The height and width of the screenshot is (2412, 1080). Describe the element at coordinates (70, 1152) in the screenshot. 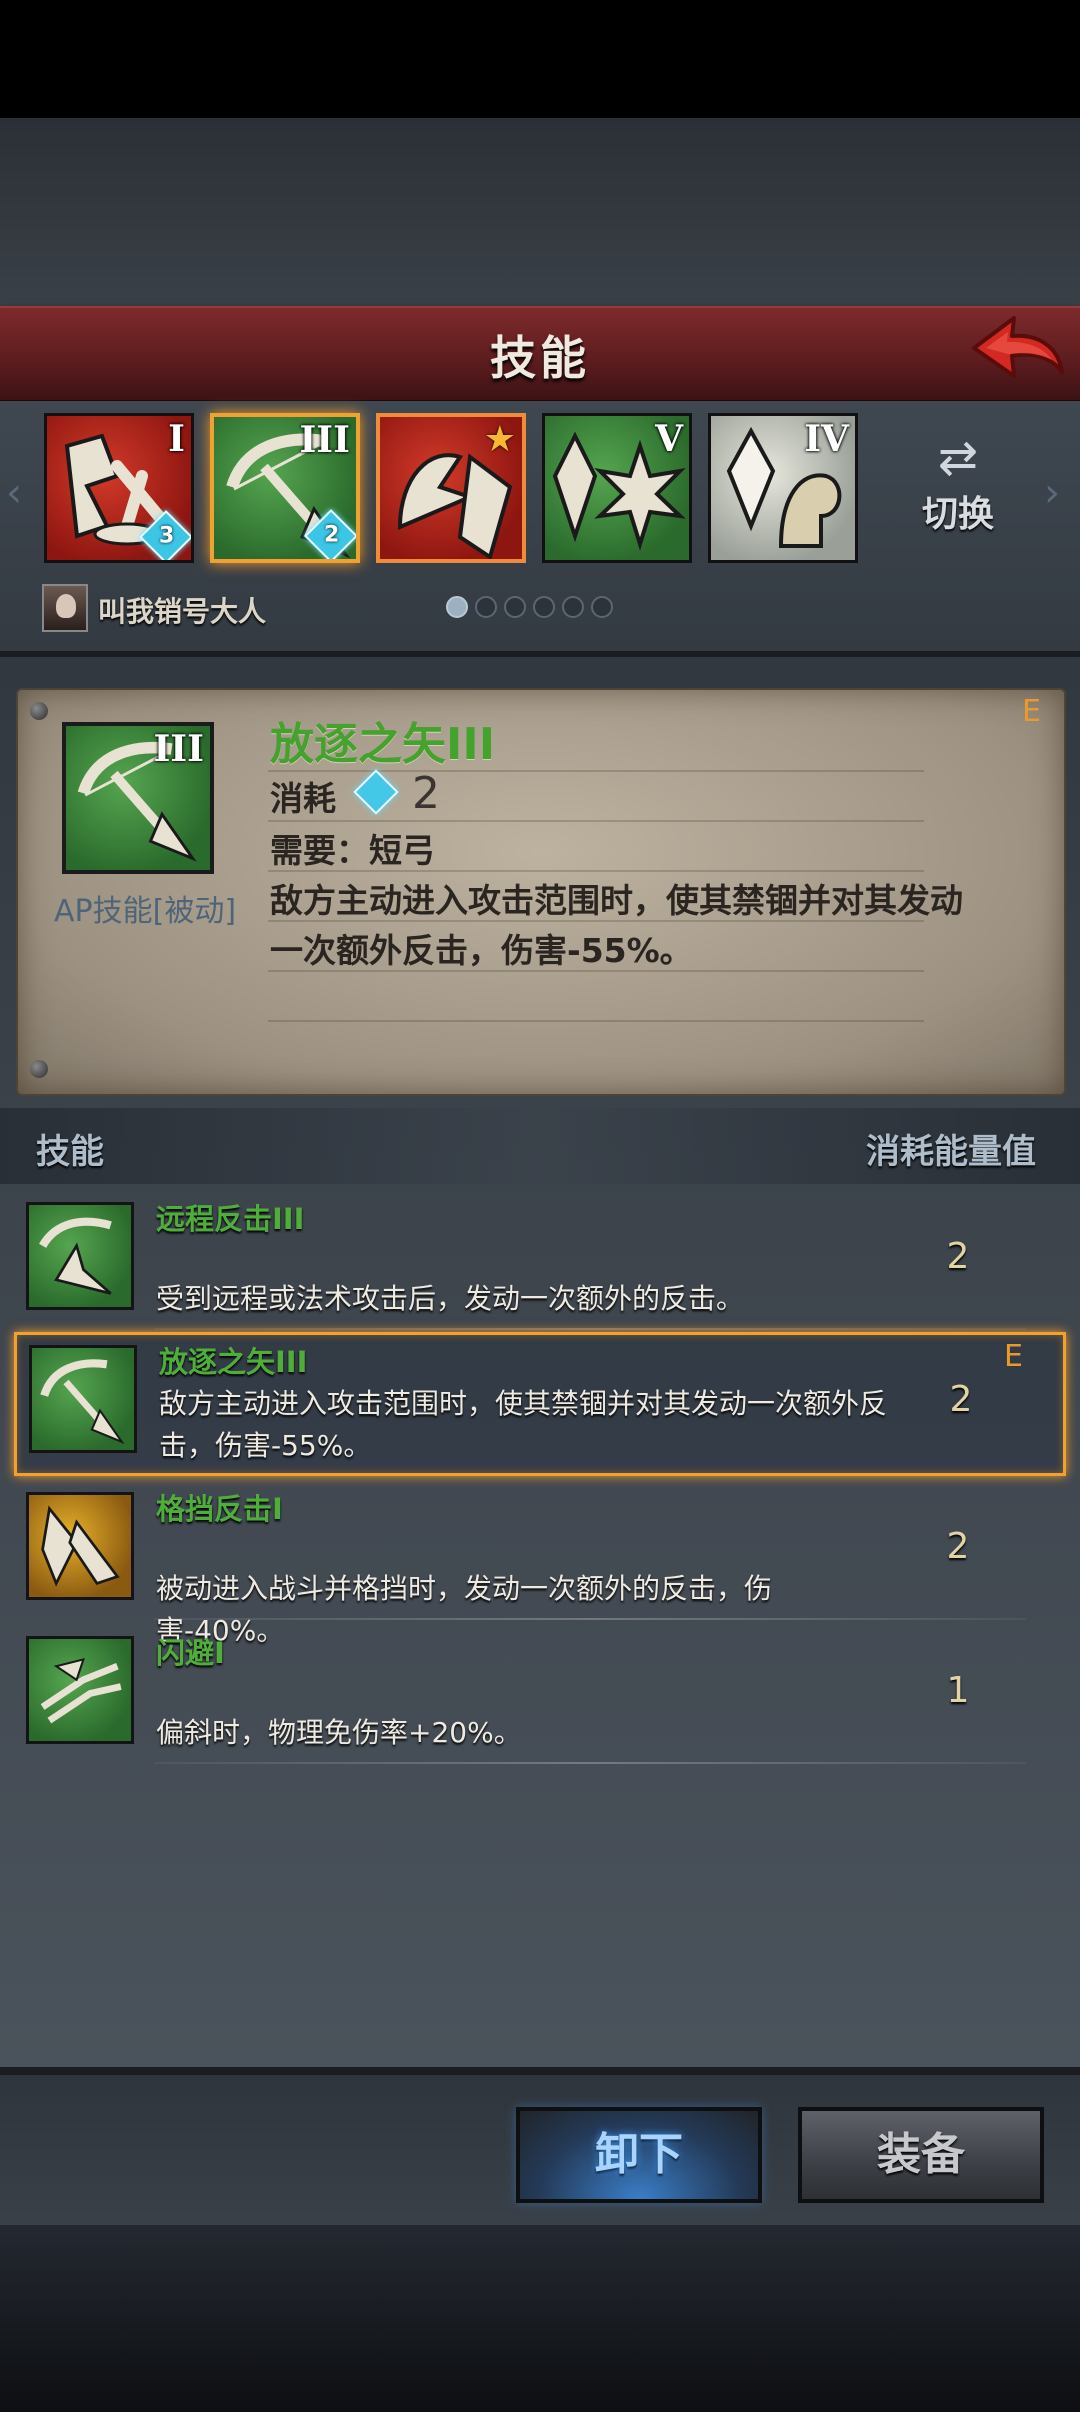

I see `list-header-skill: 技能` at that location.